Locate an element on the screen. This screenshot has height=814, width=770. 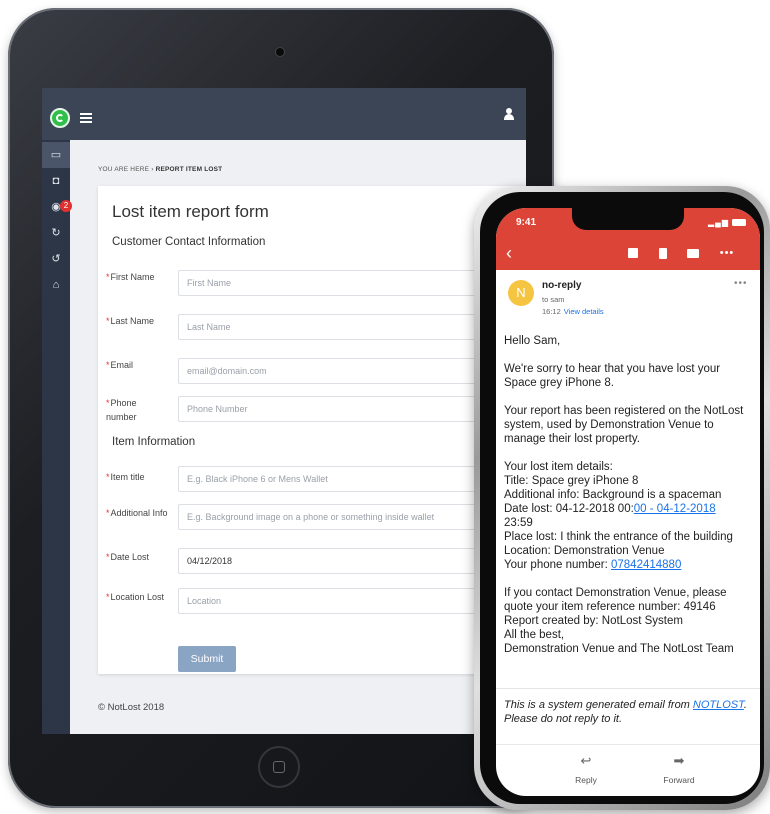
phone-label: *Phone number is located at coordinates (121, 410).